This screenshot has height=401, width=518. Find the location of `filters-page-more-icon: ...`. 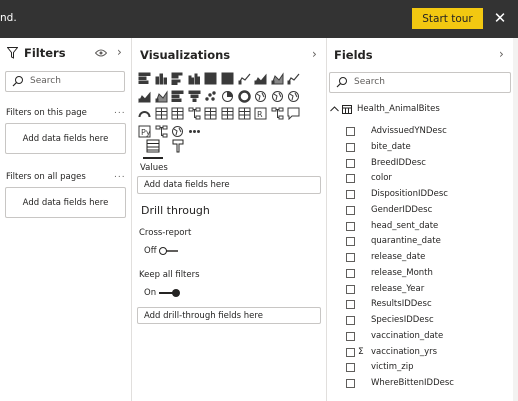

filters-page-more-icon: ... is located at coordinates (120, 111).